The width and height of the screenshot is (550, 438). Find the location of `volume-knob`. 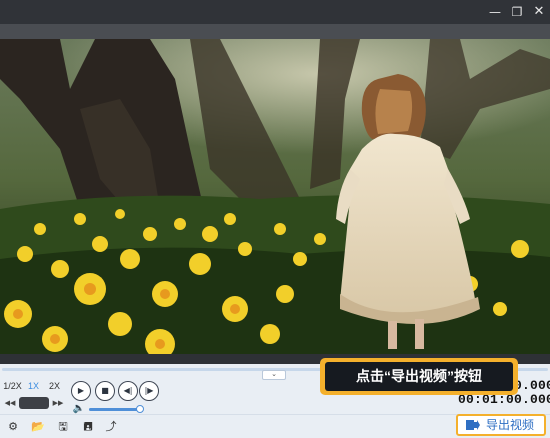

volume-knob is located at coordinates (140, 409).